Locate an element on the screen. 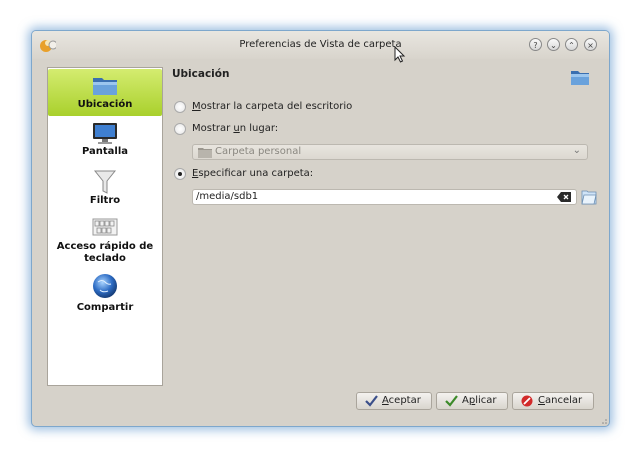 This screenshot has width=640, height=458. folder-path-input: /media/sdb1 is located at coordinates (384, 197).